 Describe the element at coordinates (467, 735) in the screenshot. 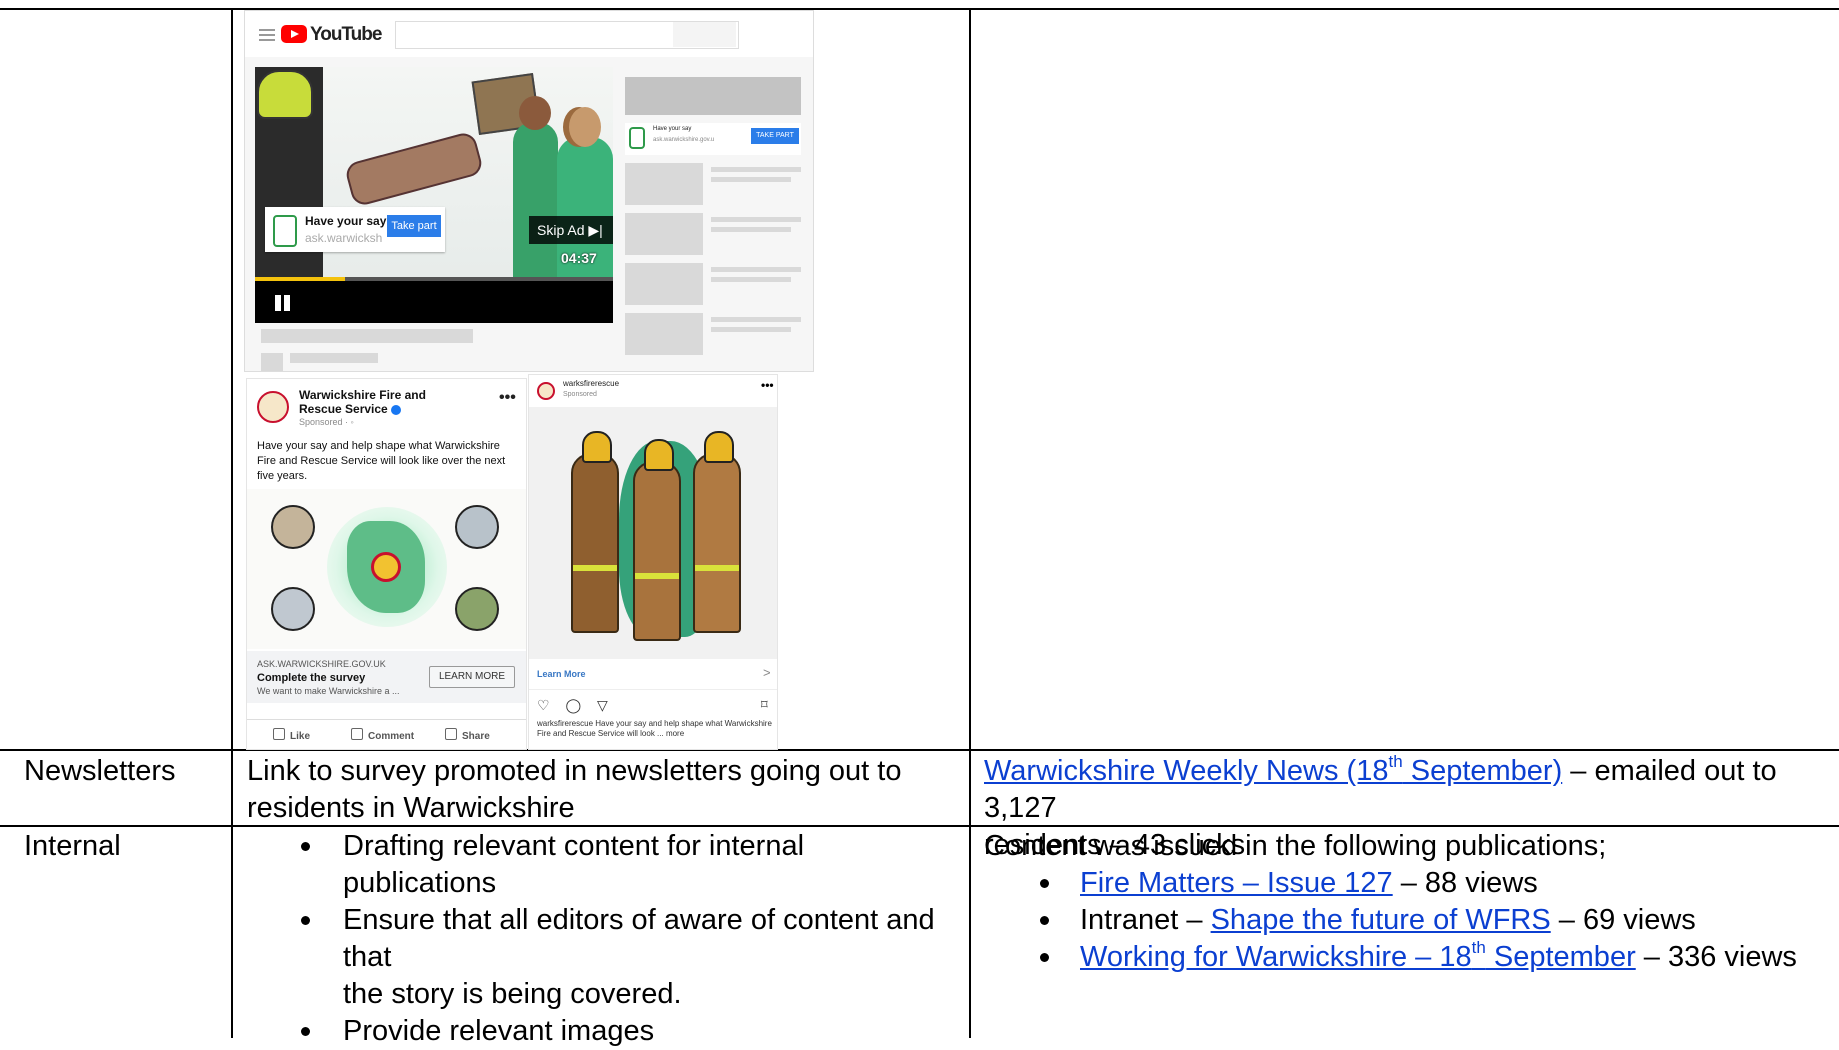

I see `share-action: Share` at that location.